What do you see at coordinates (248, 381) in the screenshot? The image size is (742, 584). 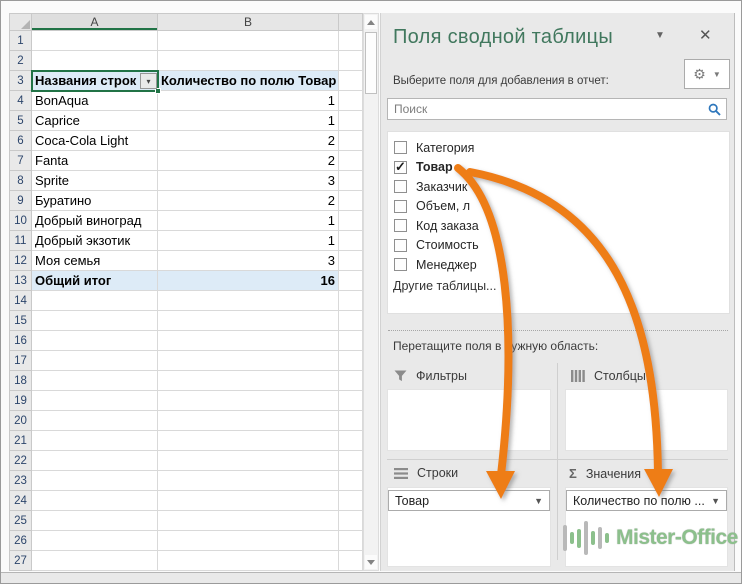 I see `cell-B18` at bounding box center [248, 381].